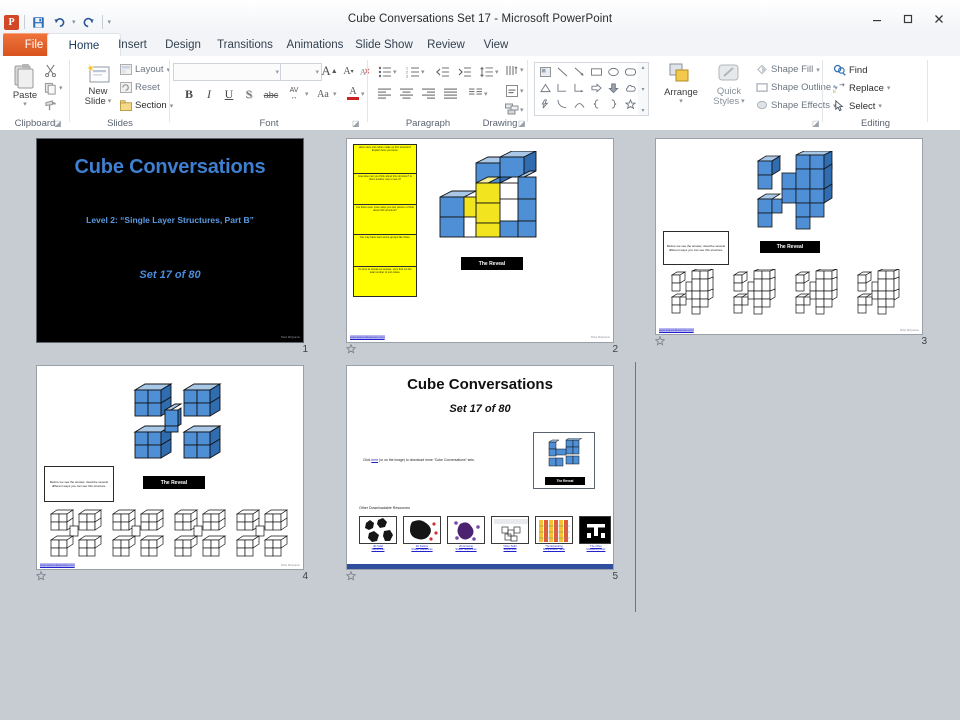 The width and height of the screenshot is (960, 720). Describe the element at coordinates (486, 71) in the screenshot. I see `line-spacing-icon` at that location.